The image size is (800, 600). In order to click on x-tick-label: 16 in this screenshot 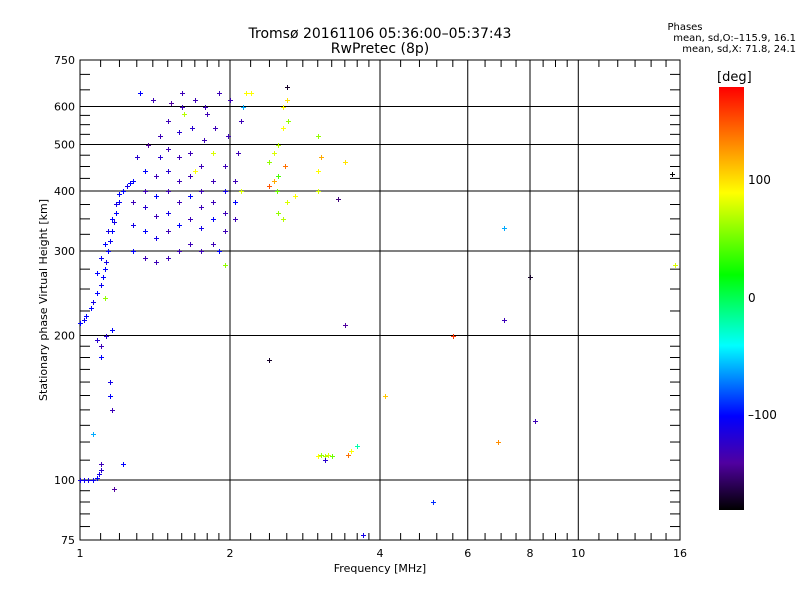, I will do `click(680, 553)`.